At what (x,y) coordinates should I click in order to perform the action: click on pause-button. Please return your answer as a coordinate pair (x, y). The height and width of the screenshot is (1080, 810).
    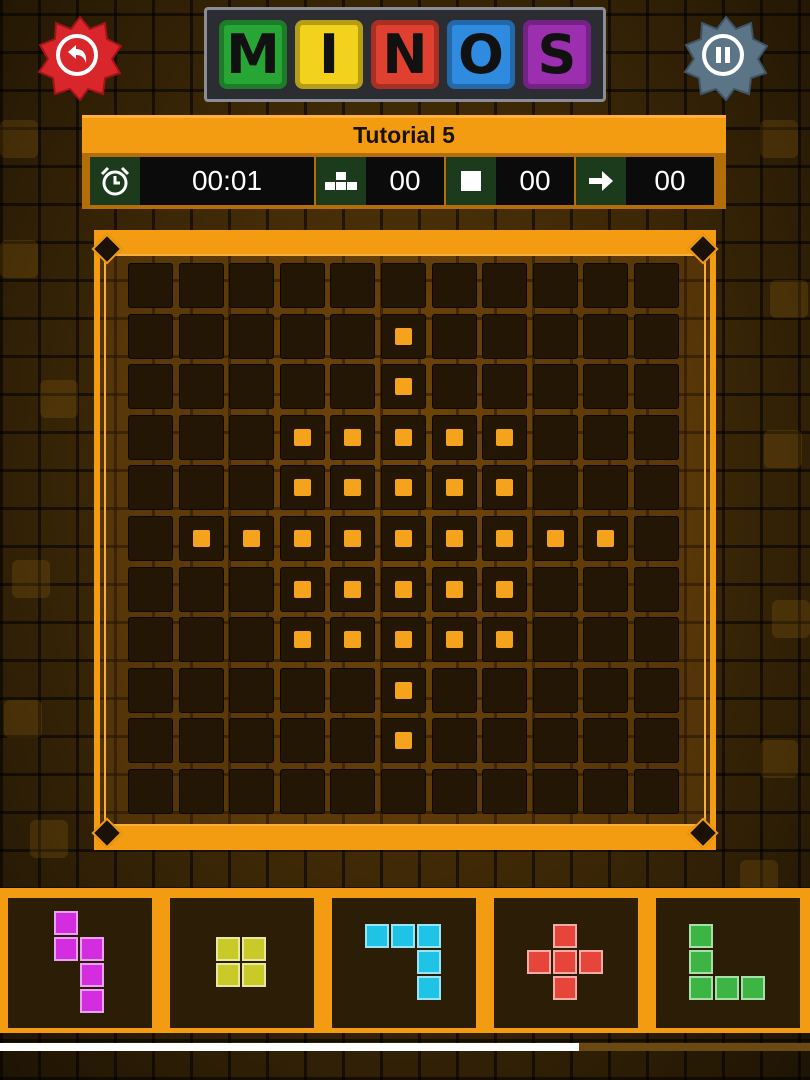
    Looking at the image, I should click on (726, 58).